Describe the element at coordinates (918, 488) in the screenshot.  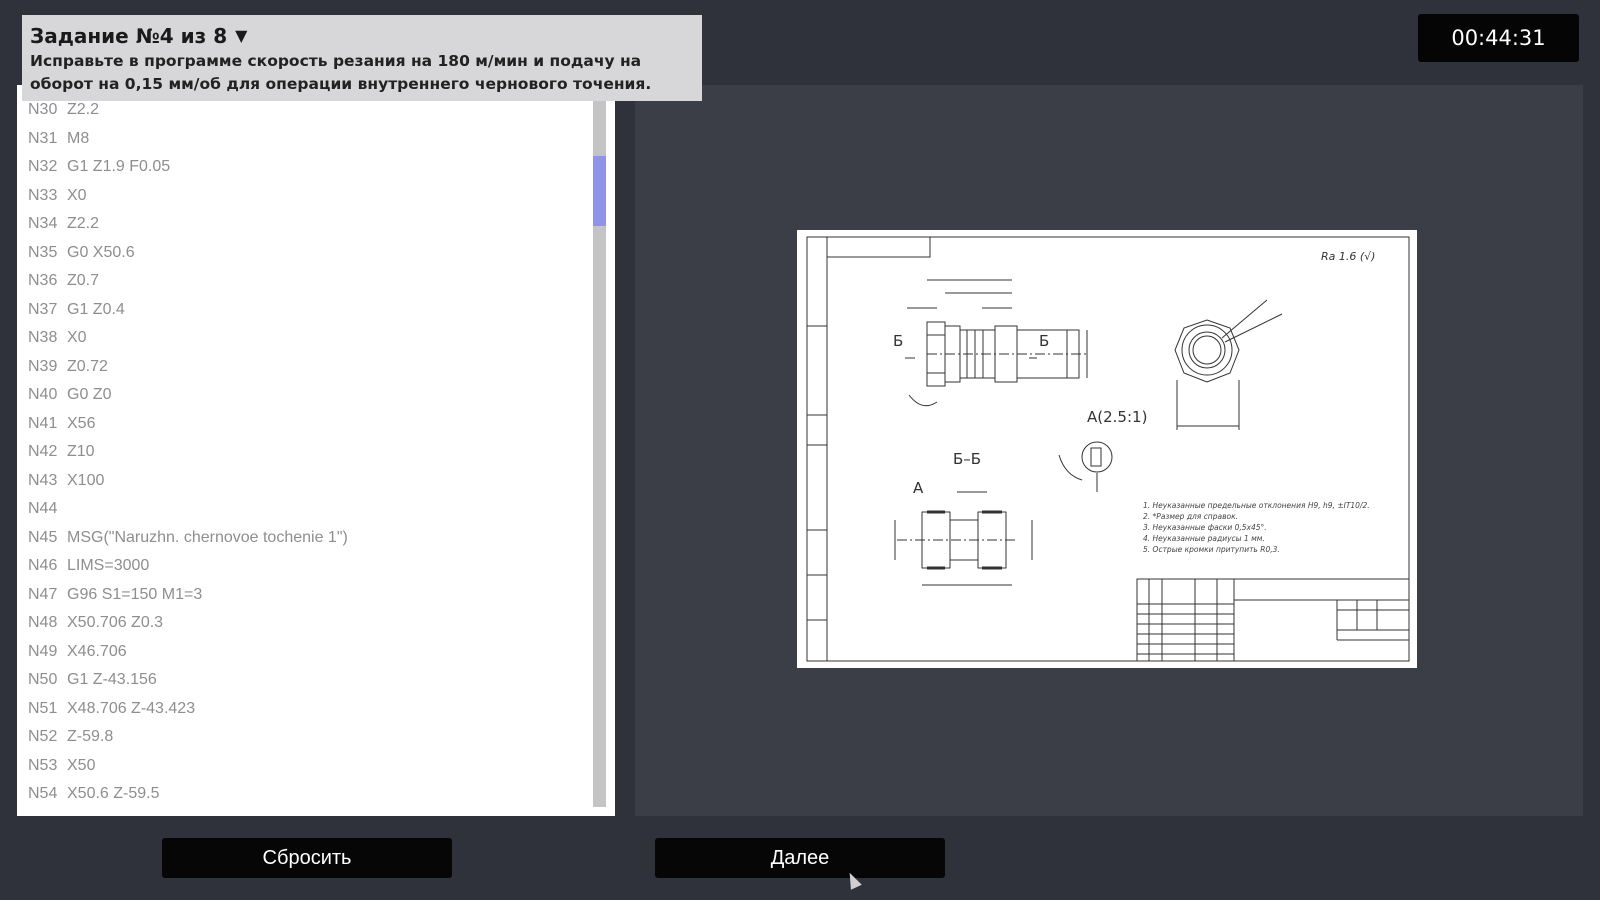
I see `detail-a-marker: А` at that location.